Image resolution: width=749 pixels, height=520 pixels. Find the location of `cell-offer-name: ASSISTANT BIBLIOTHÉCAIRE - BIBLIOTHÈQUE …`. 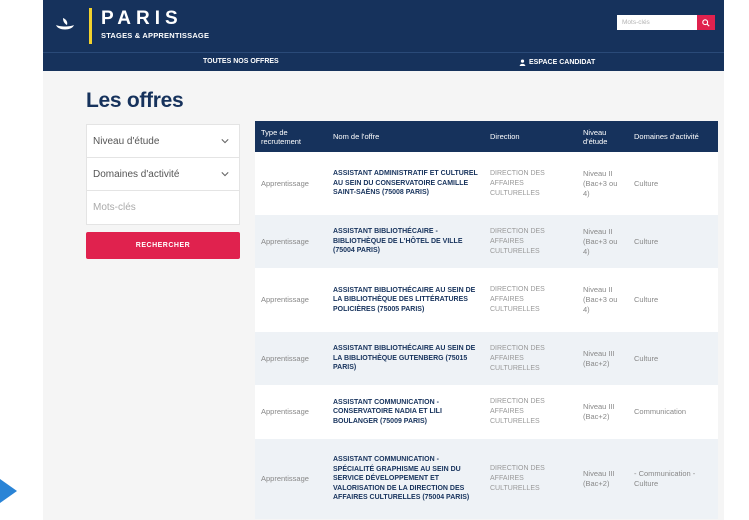

cell-offer-name: ASSISTANT BIBLIOTHÉCAIRE - BIBLIOTHÈQUE … is located at coordinates (405, 241).